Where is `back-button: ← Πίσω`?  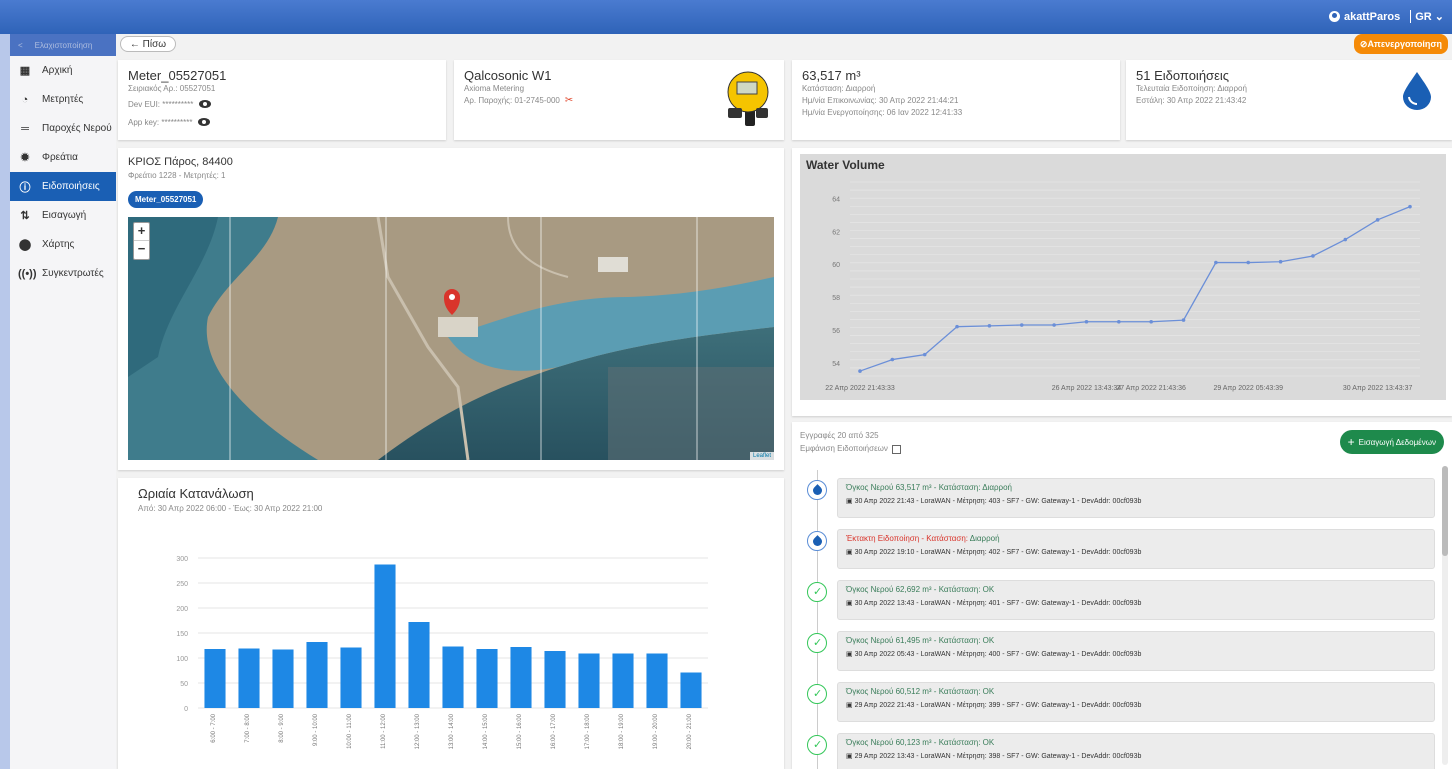 back-button: ← Πίσω is located at coordinates (148, 44).